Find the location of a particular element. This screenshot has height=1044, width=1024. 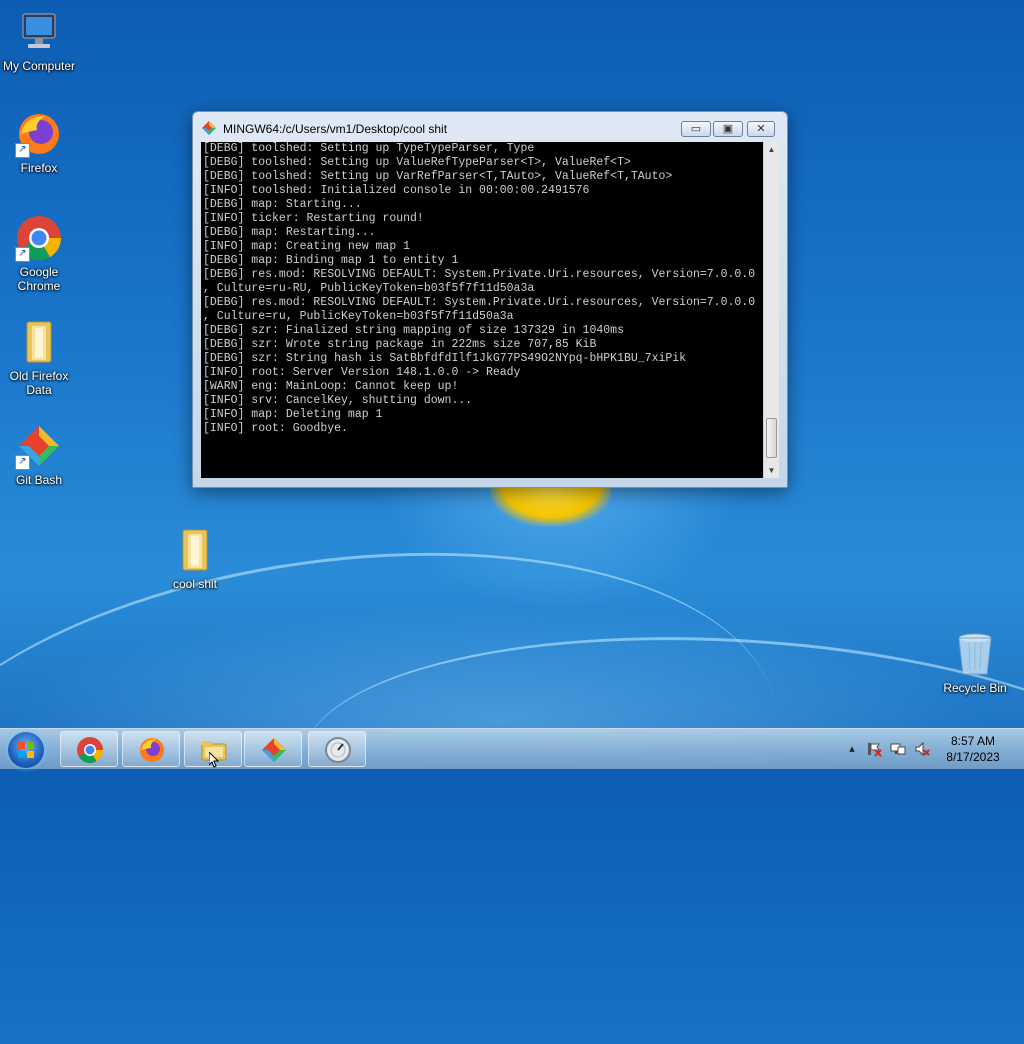

taskbar-terminal-button is located at coordinates (337, 749).